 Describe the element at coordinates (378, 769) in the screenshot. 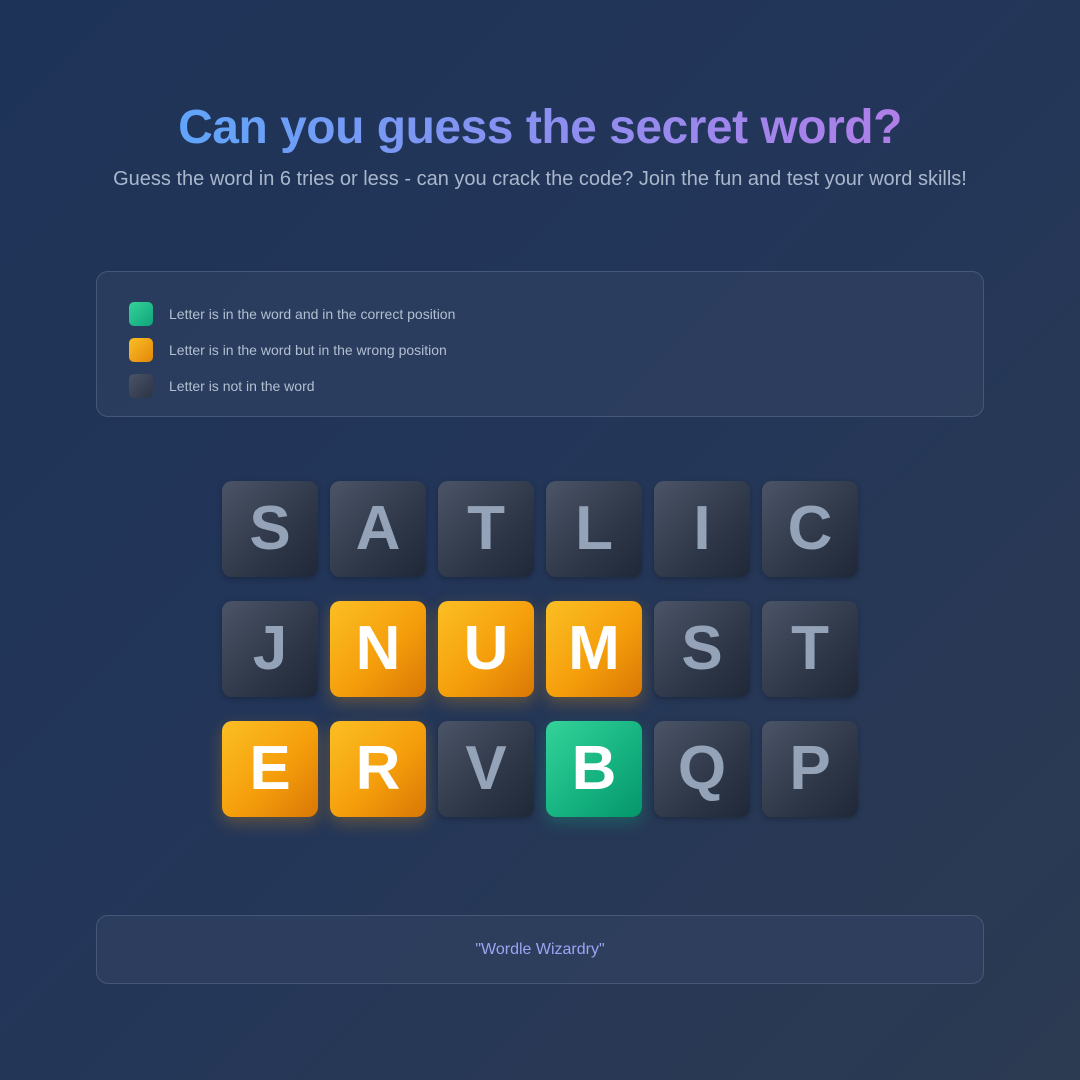

I see `letter-tile-present: R` at that location.